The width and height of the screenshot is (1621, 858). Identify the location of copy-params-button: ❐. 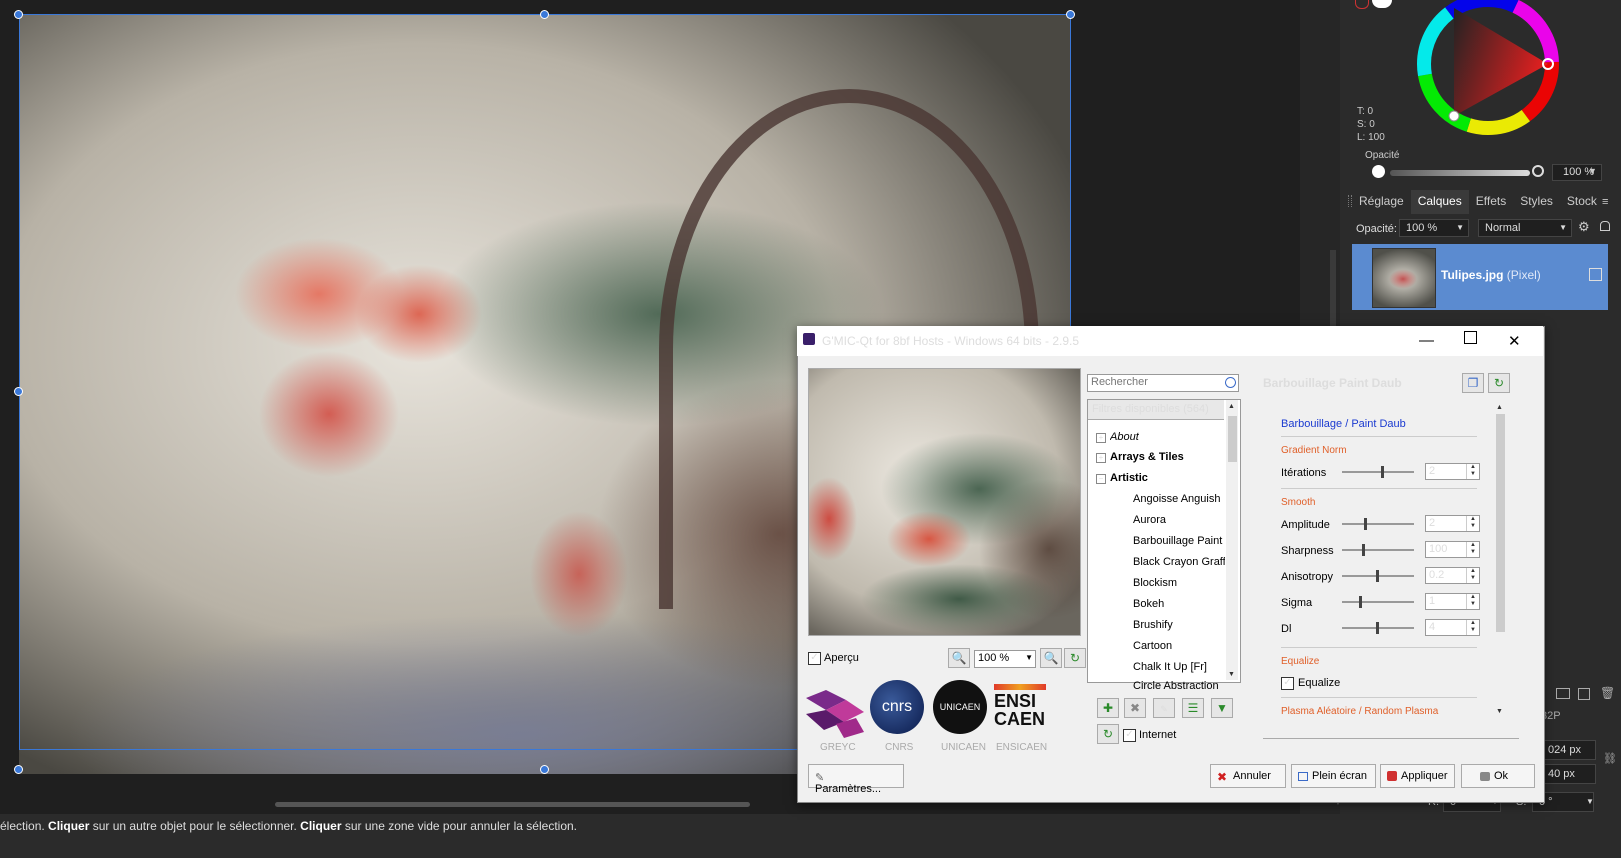
(1473, 383).